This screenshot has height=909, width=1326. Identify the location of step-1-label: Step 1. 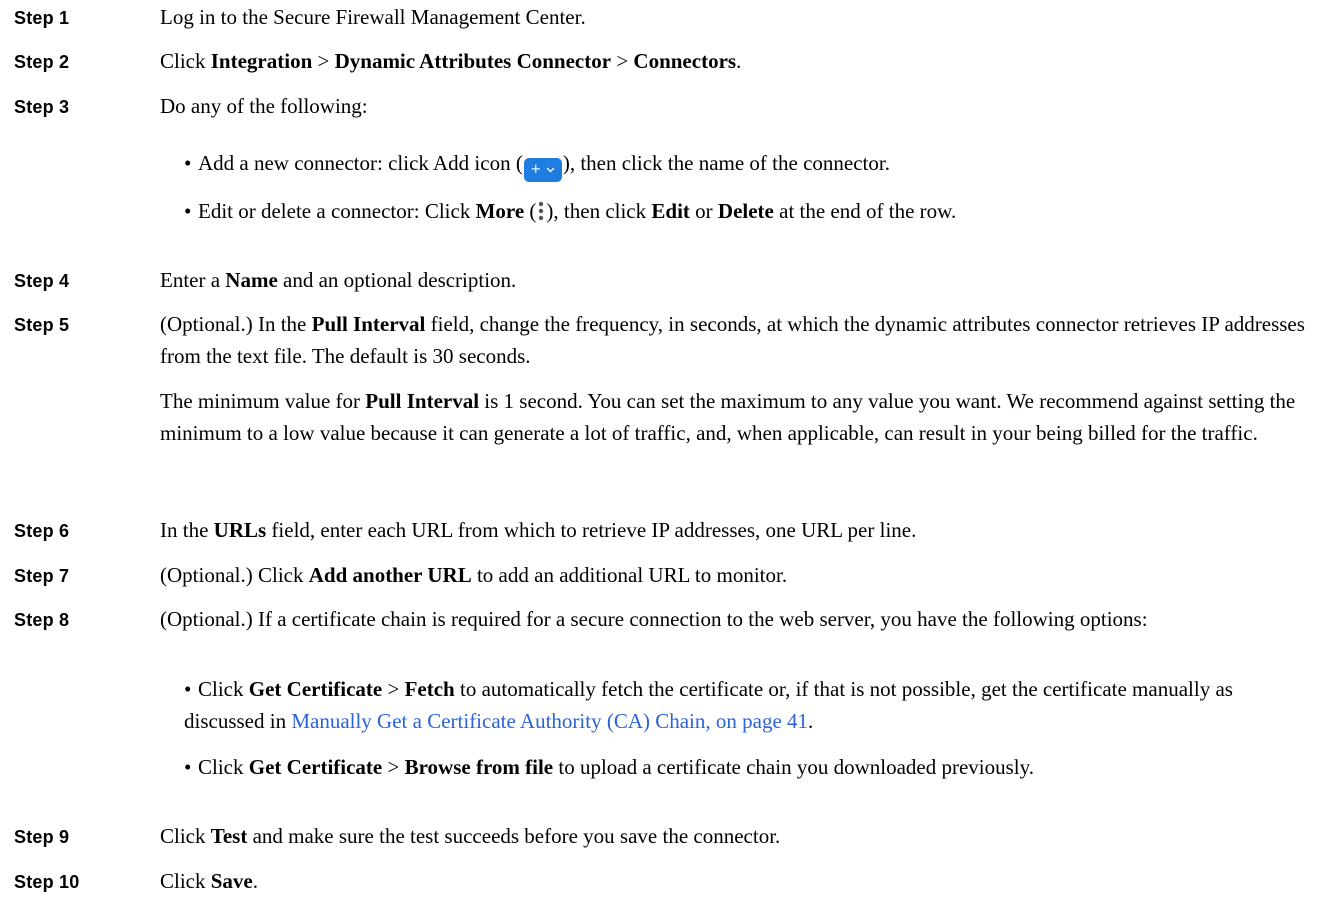
(42, 18).